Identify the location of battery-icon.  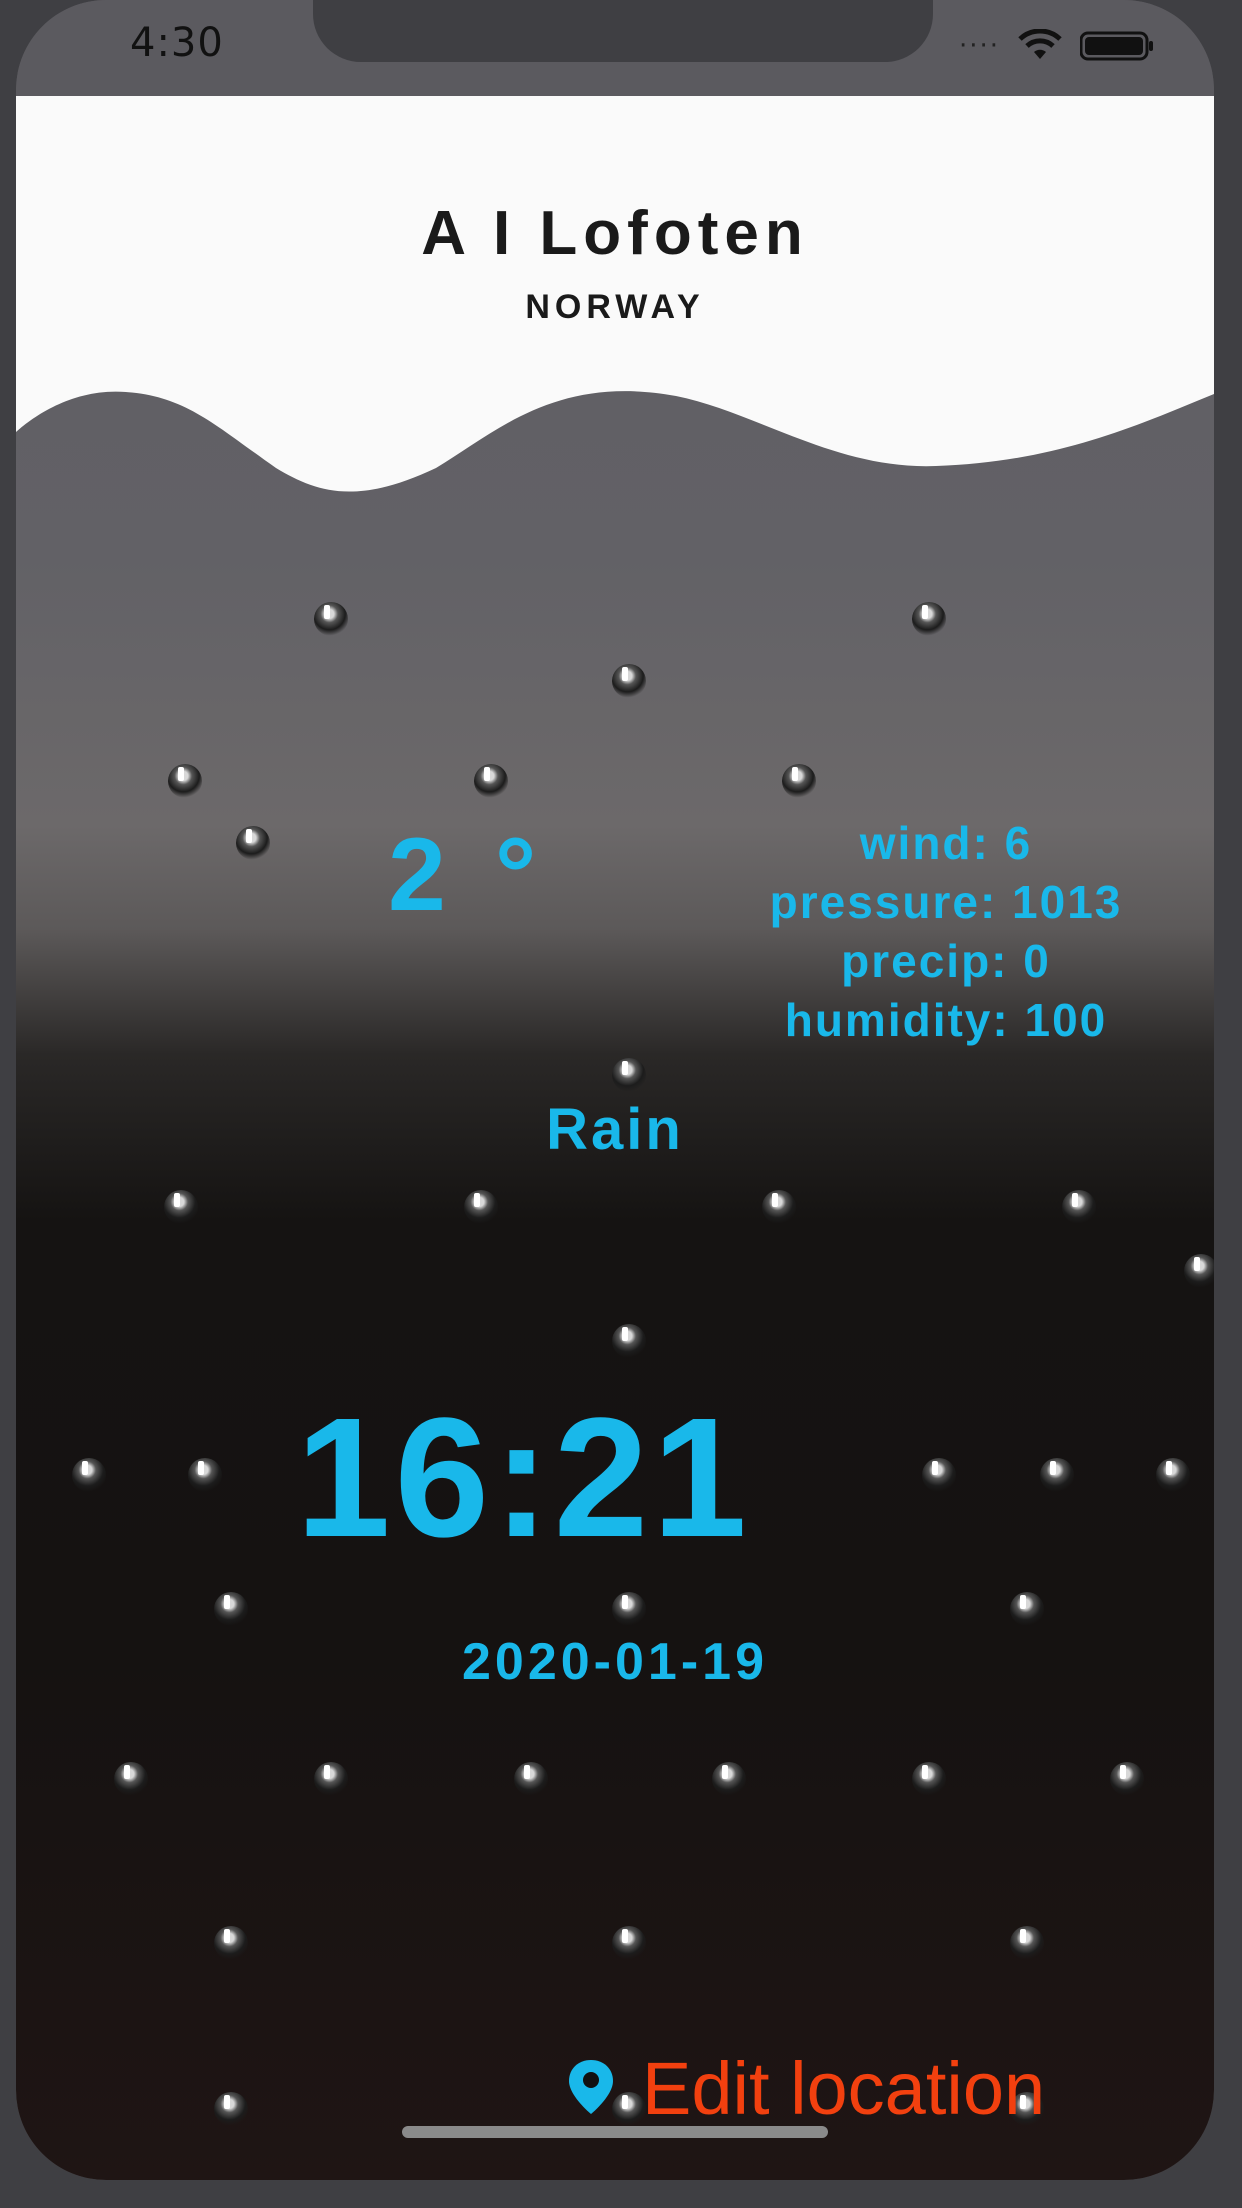
(1117, 46).